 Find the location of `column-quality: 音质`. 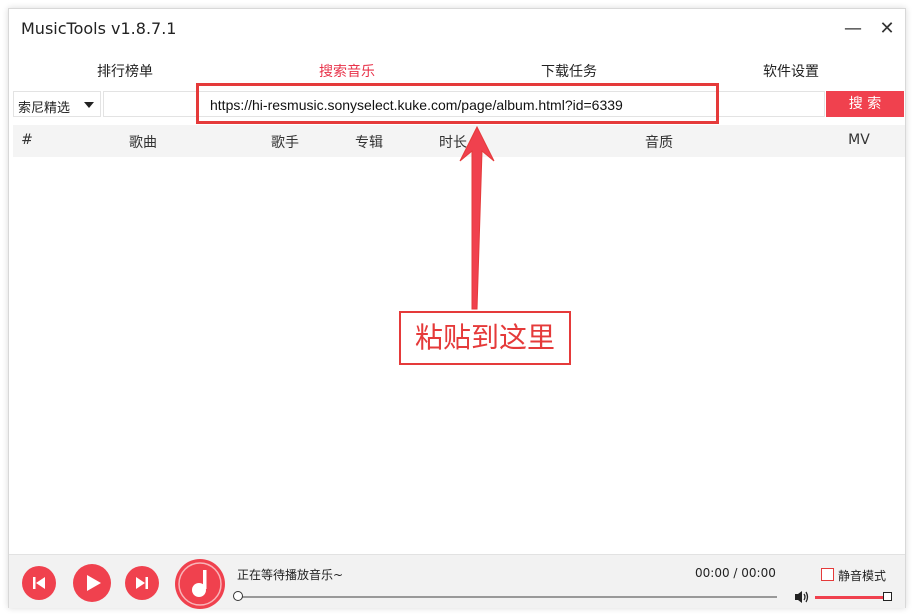

column-quality: 音质 is located at coordinates (659, 143).